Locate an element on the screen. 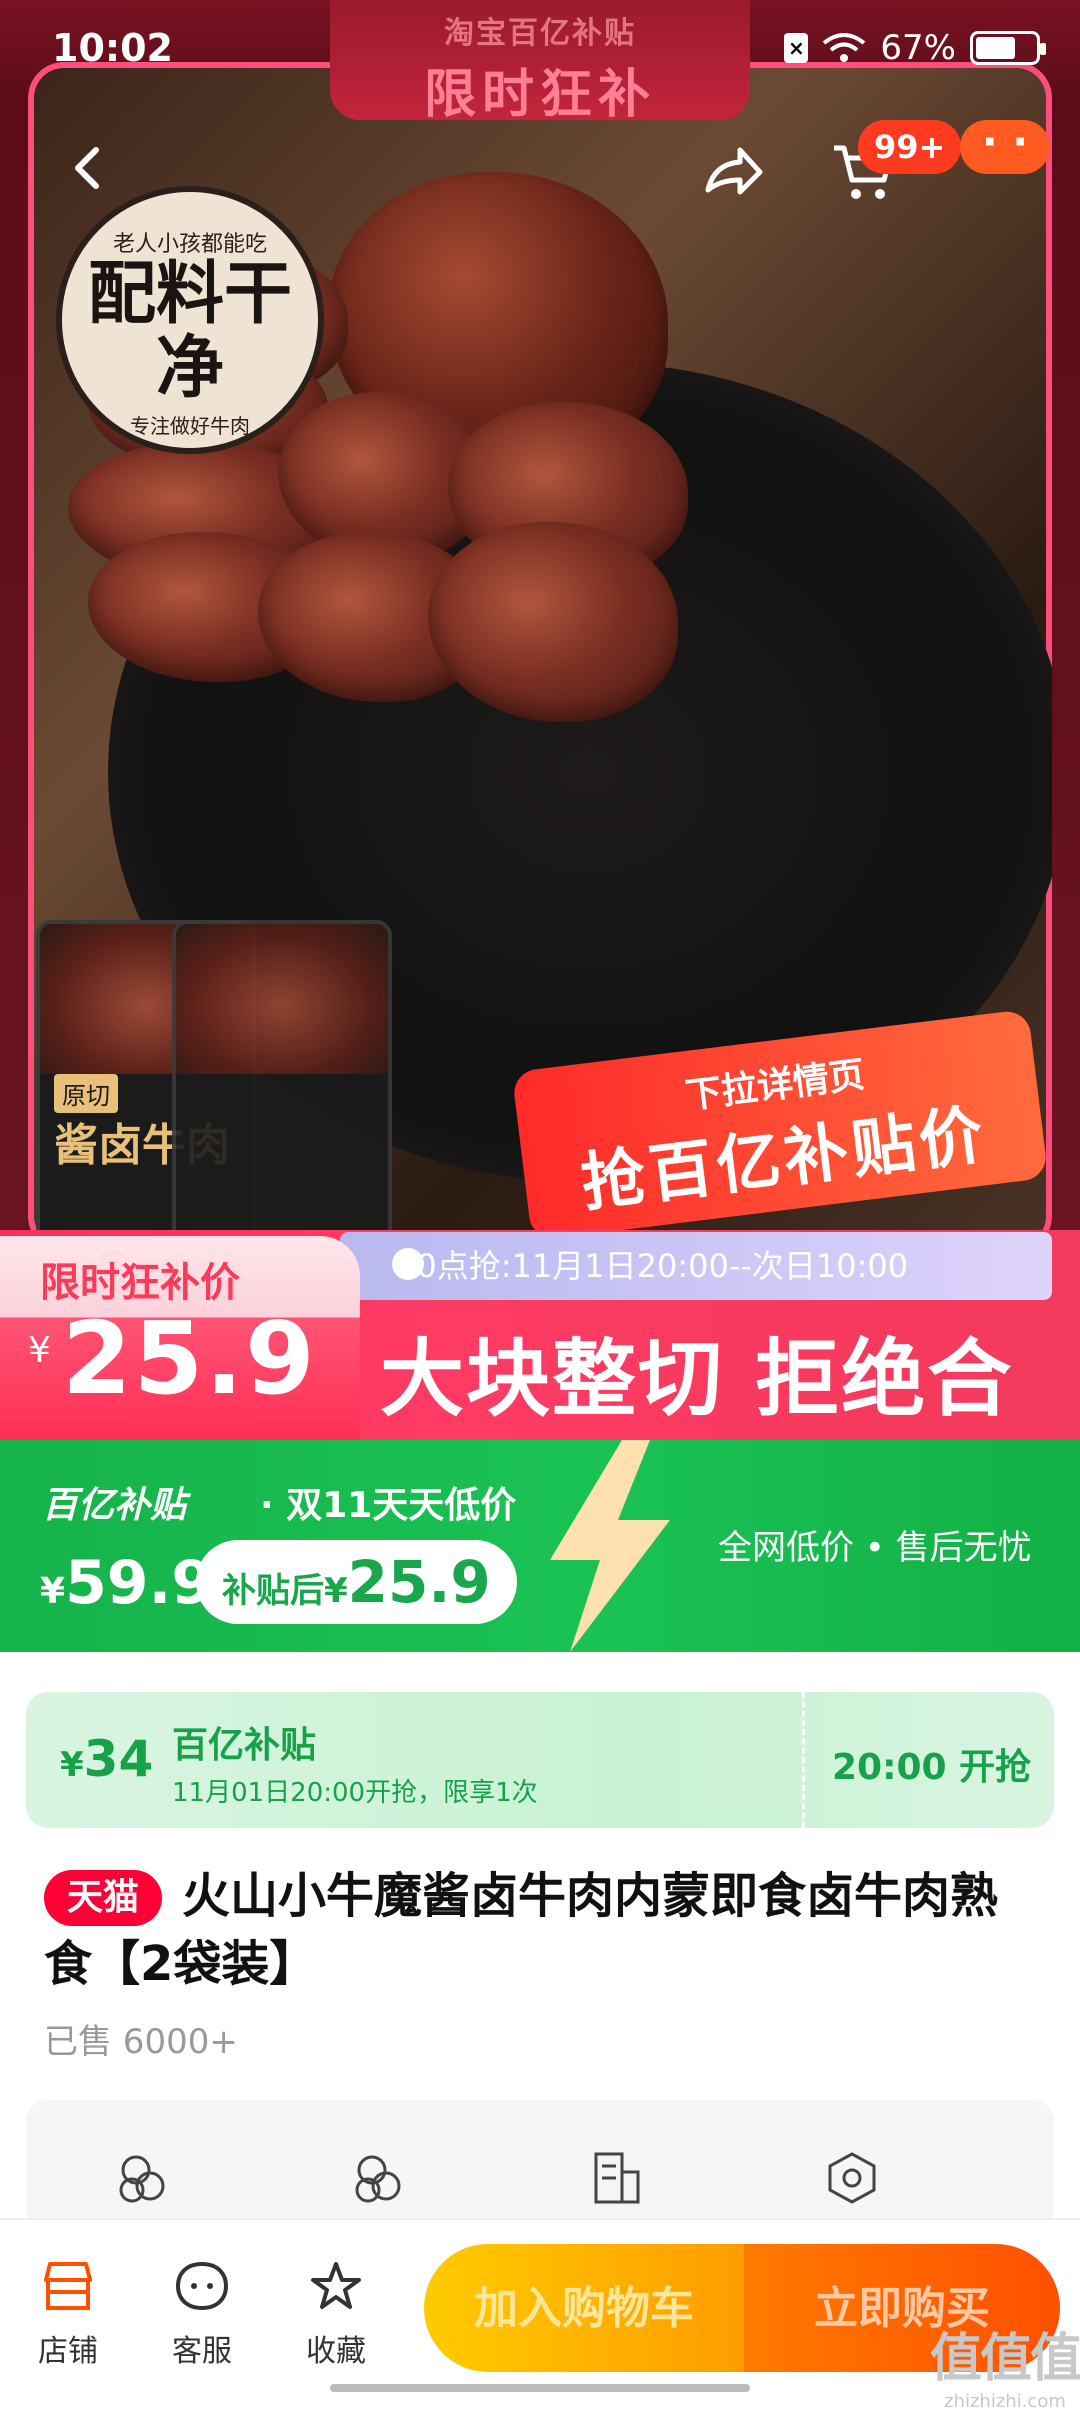 This screenshot has height=2412, width=1080. package-origin: 原切 is located at coordinates (86, 1093).